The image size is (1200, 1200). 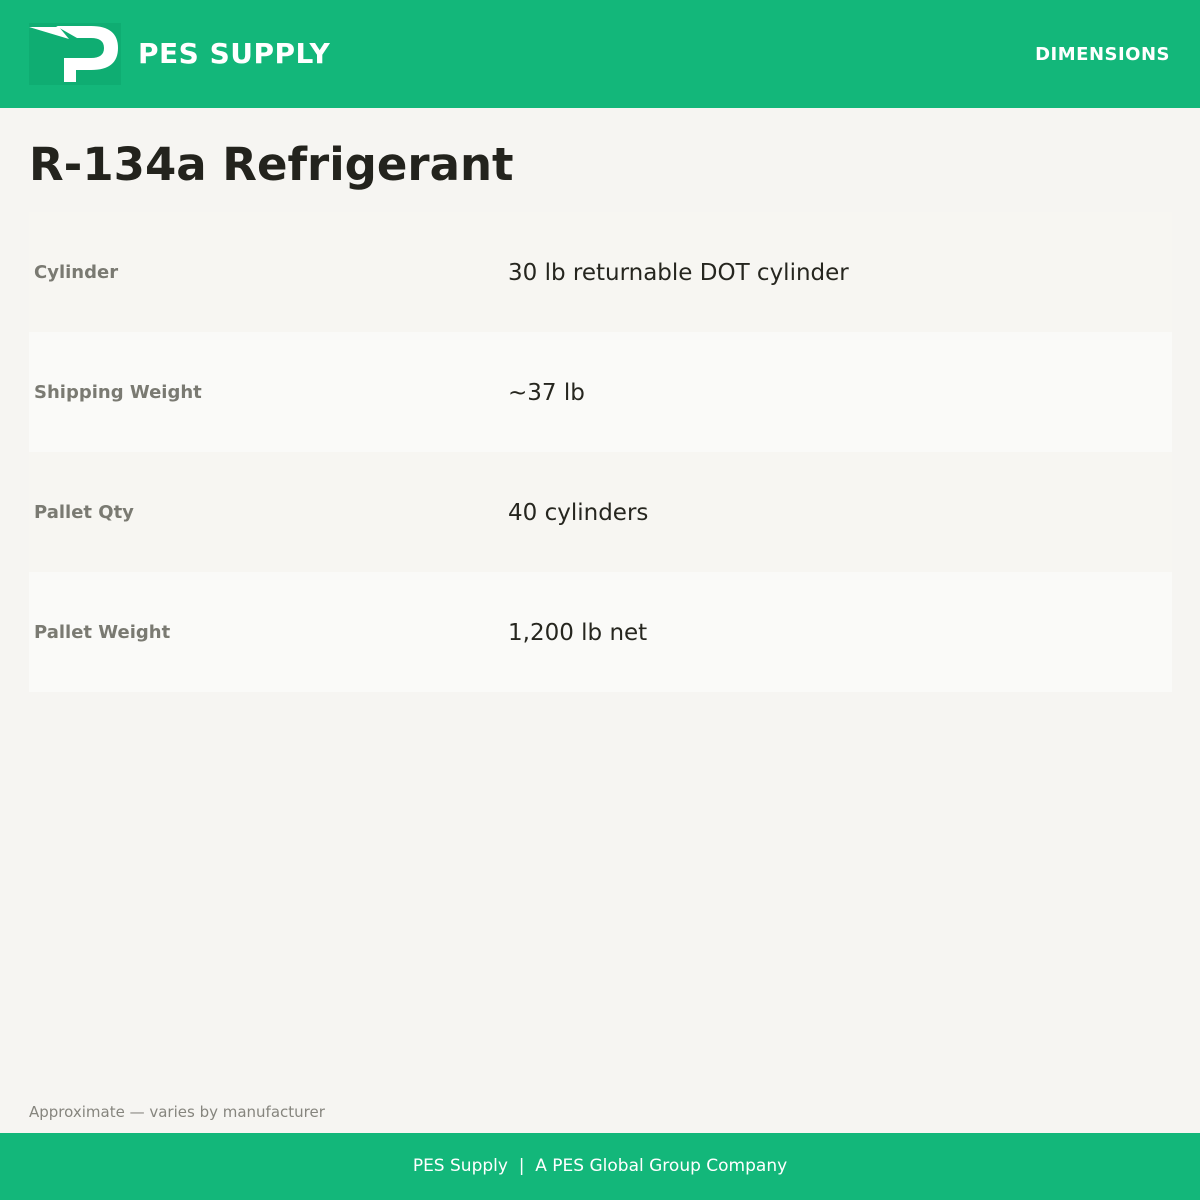 I want to click on site-header: PES SUPPLY DIMENSIONS, so click(x=600, y=54).